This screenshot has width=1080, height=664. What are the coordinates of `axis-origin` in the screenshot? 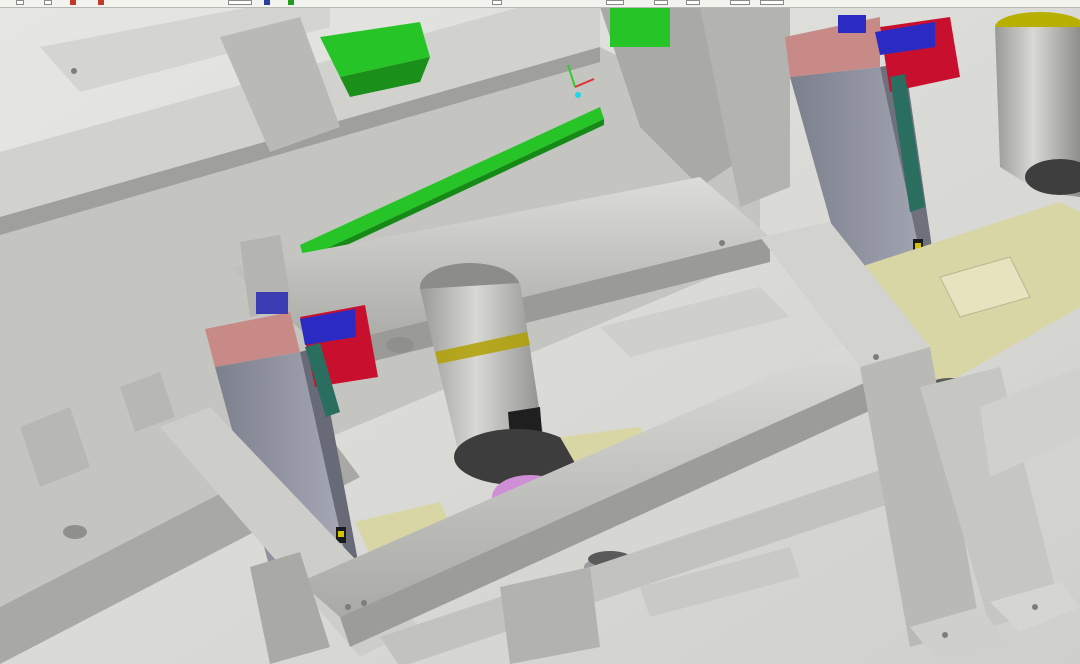 It's located at (578, 95).